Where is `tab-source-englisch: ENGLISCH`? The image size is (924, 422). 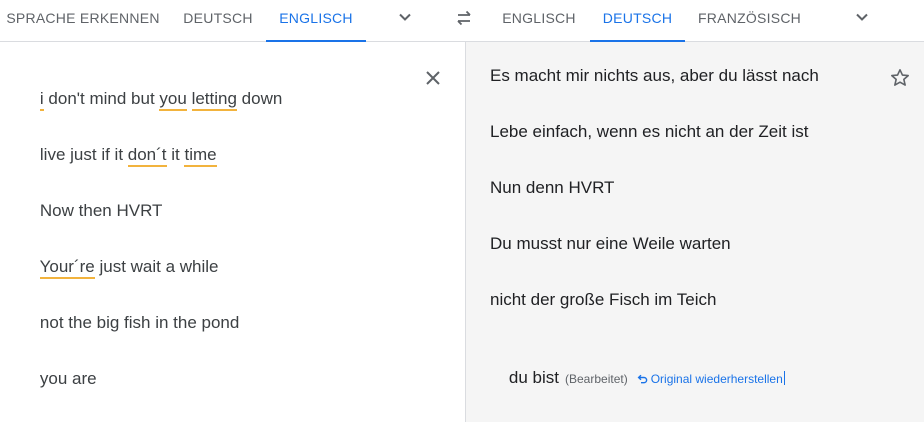 tab-source-englisch: ENGLISCH is located at coordinates (316, 21).